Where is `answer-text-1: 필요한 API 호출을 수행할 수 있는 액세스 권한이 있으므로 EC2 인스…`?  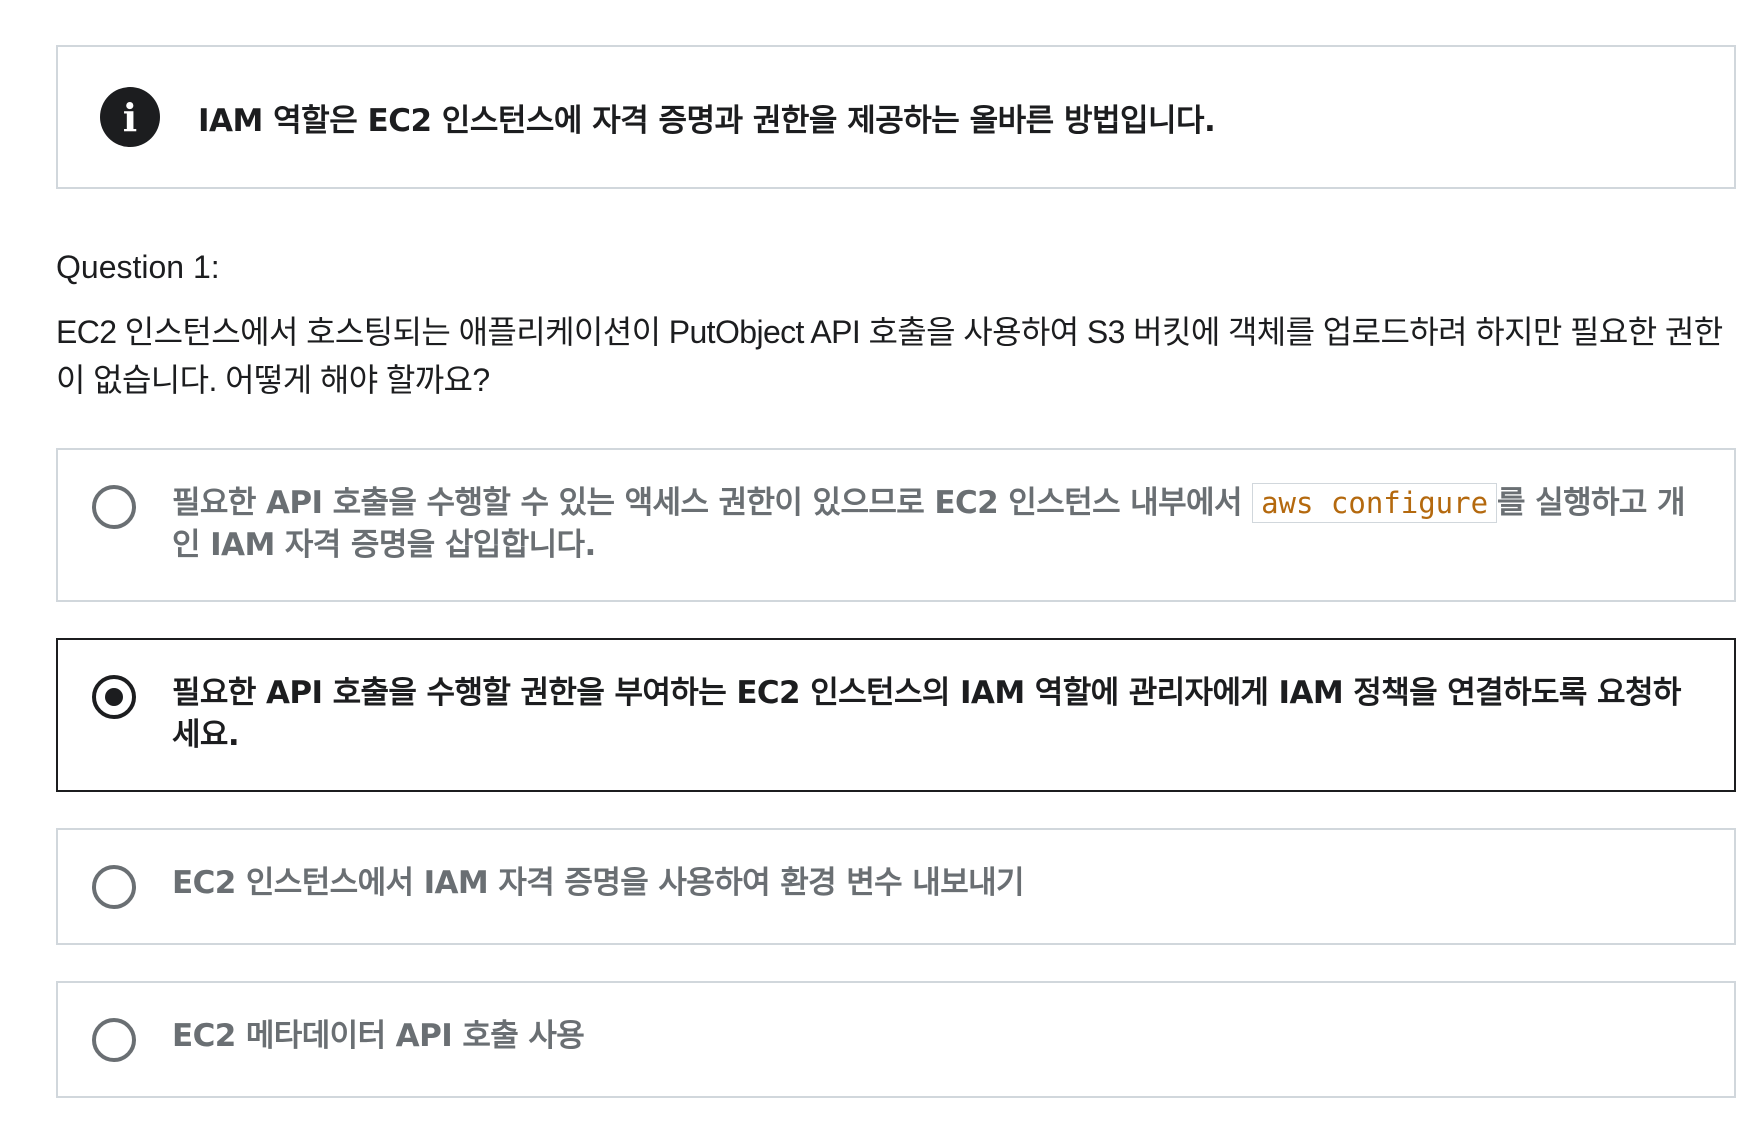
answer-text-1: 필요한 API 호출을 수행할 수 있는 액세스 권한이 있으므로 EC2 인스… is located at coordinates (933, 524).